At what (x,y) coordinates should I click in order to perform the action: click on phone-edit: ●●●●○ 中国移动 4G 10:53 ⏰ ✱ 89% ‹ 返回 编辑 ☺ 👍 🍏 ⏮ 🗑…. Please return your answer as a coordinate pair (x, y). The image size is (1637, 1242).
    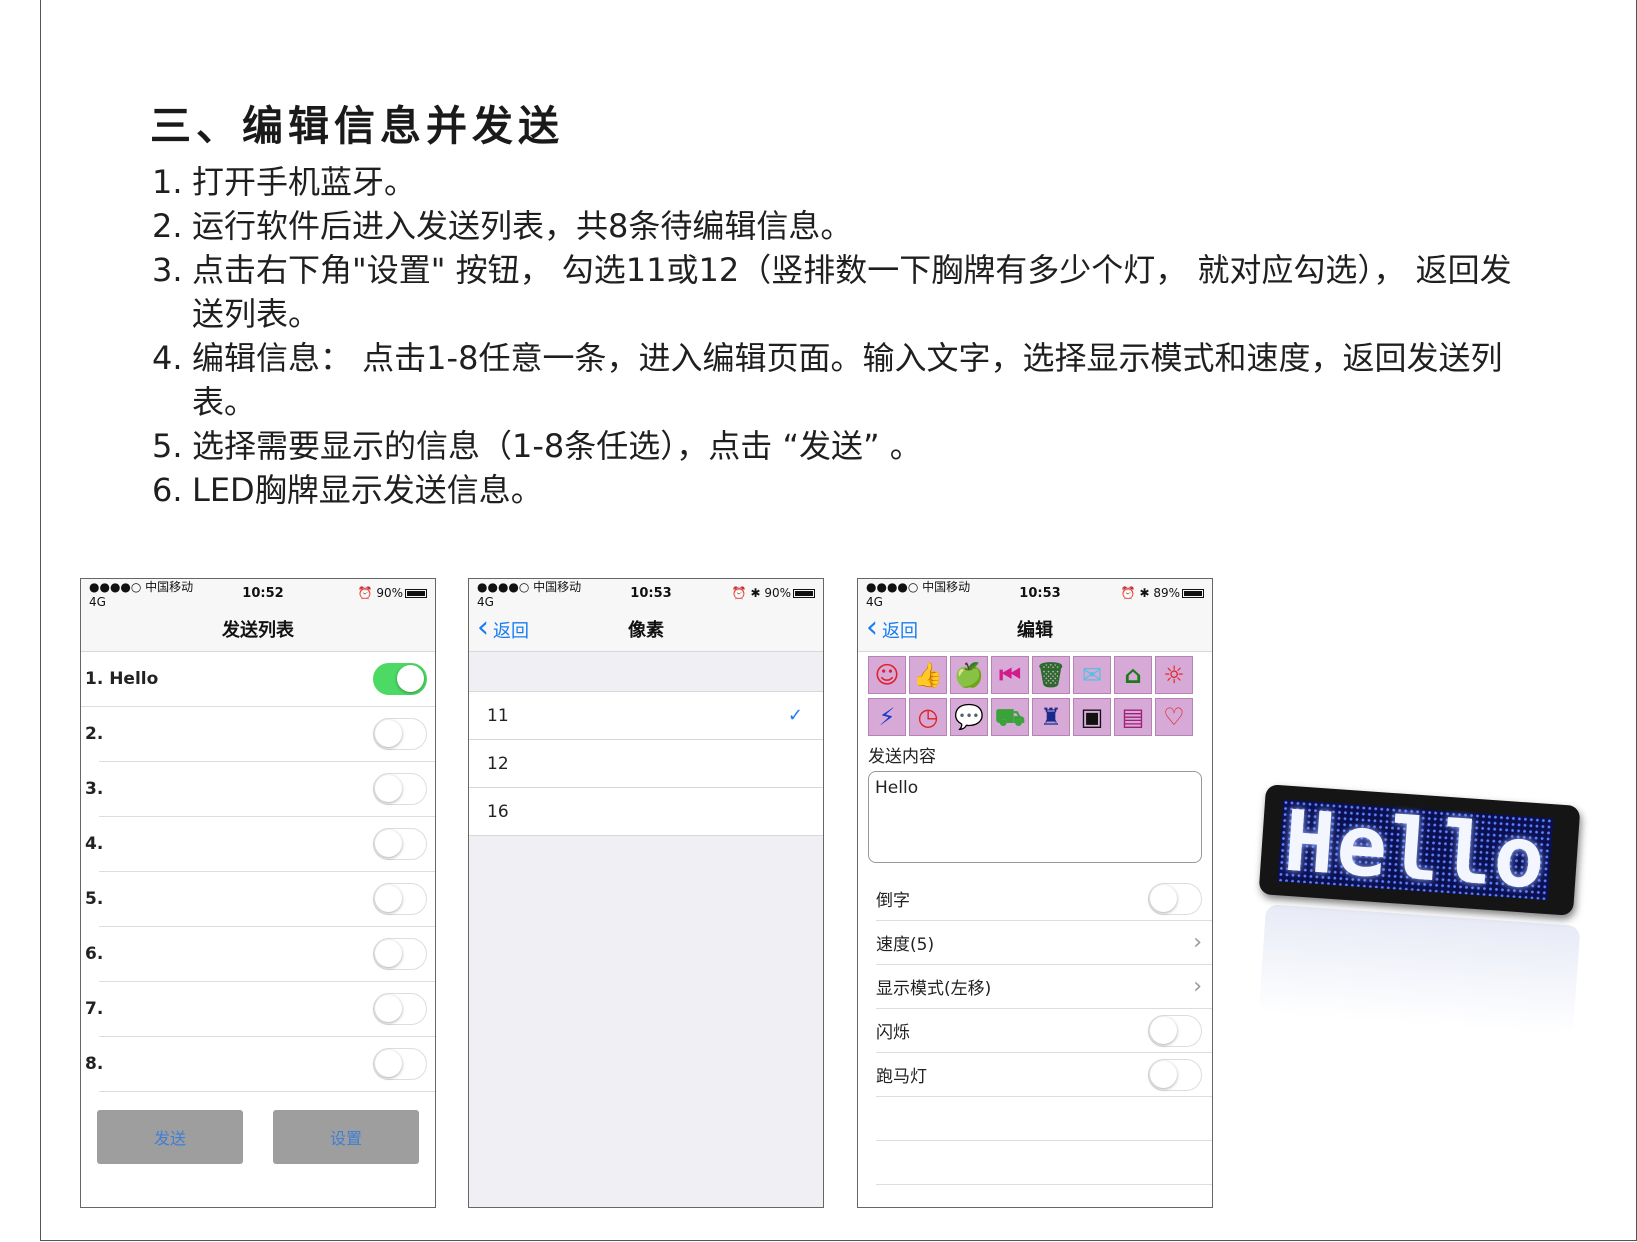
    Looking at the image, I should click on (1035, 893).